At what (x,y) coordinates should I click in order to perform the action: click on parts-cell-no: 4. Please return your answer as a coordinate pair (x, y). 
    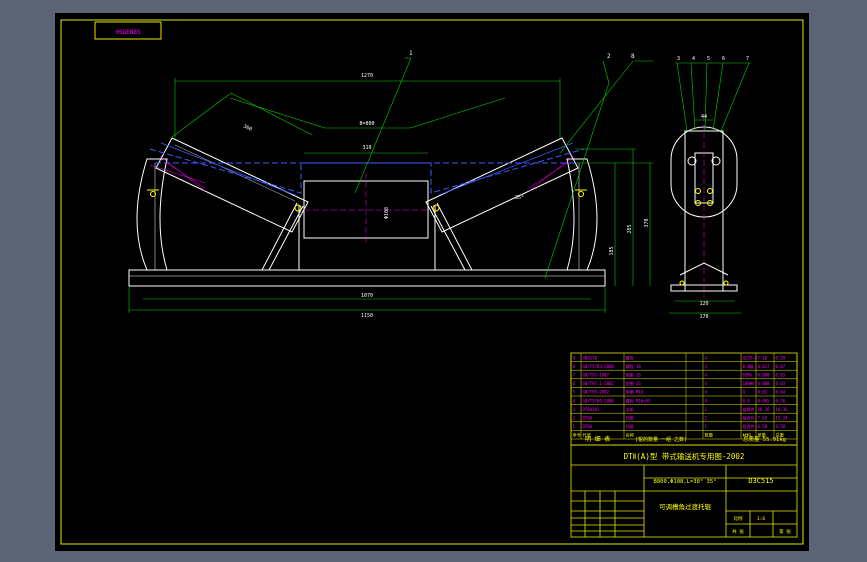
    Looking at the image, I should click on (574, 400).